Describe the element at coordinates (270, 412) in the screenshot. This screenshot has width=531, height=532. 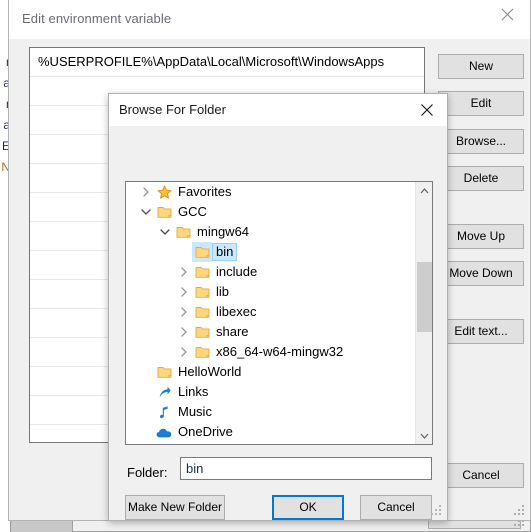
I see `tree-item-music: Music` at that location.